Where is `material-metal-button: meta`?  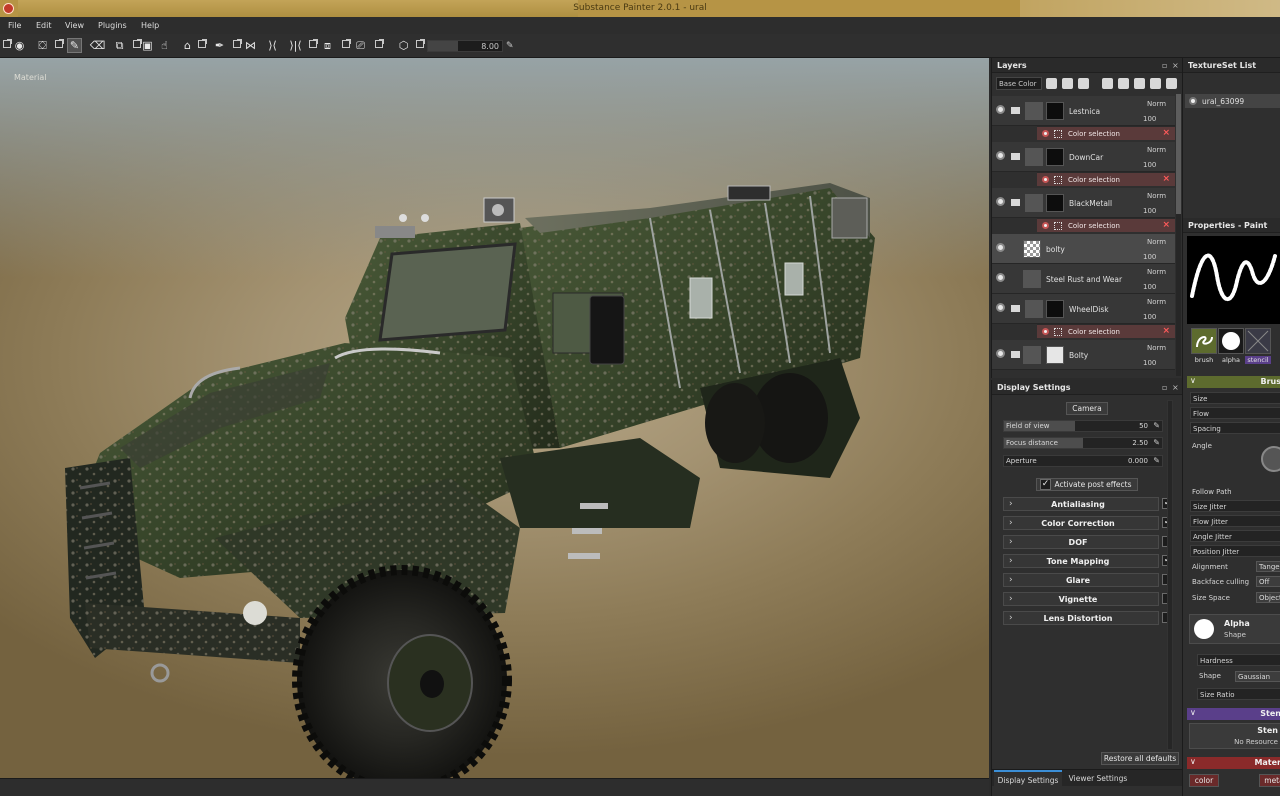
material-metal-button: meta is located at coordinates (1269, 780).